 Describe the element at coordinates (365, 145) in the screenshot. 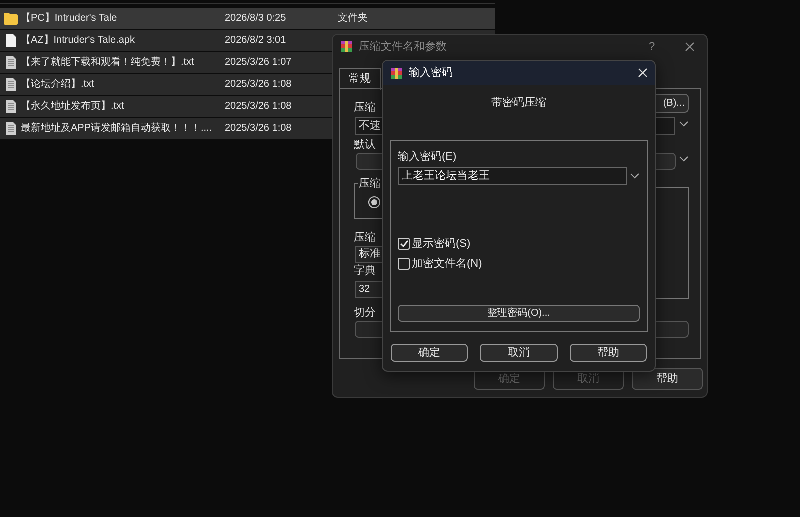

I see `field-label: 默认` at that location.